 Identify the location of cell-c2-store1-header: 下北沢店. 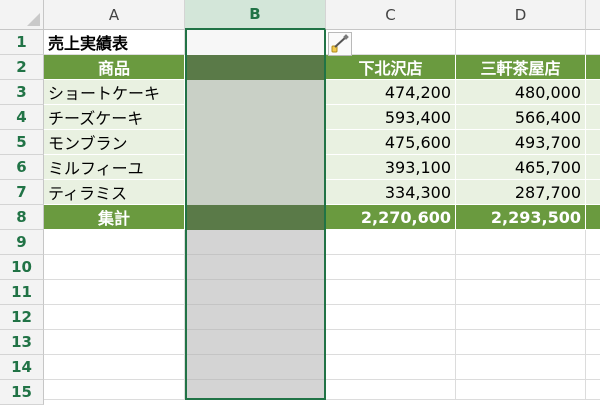
(391, 67).